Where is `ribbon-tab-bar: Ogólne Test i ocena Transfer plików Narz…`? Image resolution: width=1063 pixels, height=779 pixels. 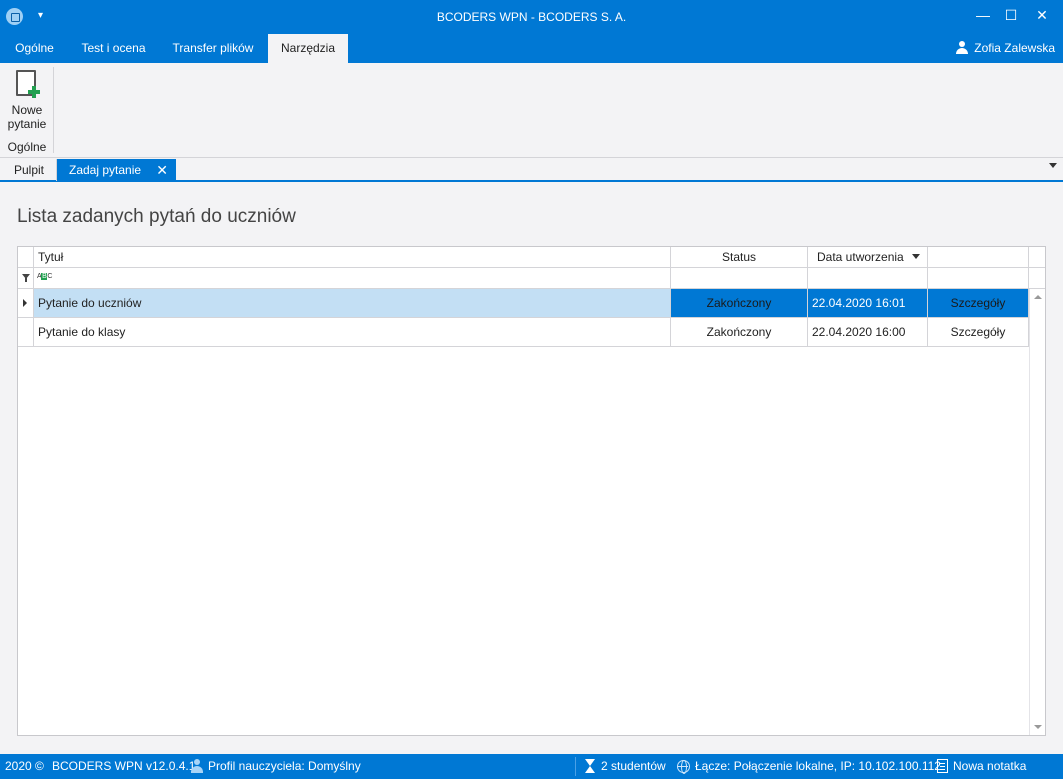 ribbon-tab-bar: Ogólne Test i ocena Transfer plików Narz… is located at coordinates (531, 48).